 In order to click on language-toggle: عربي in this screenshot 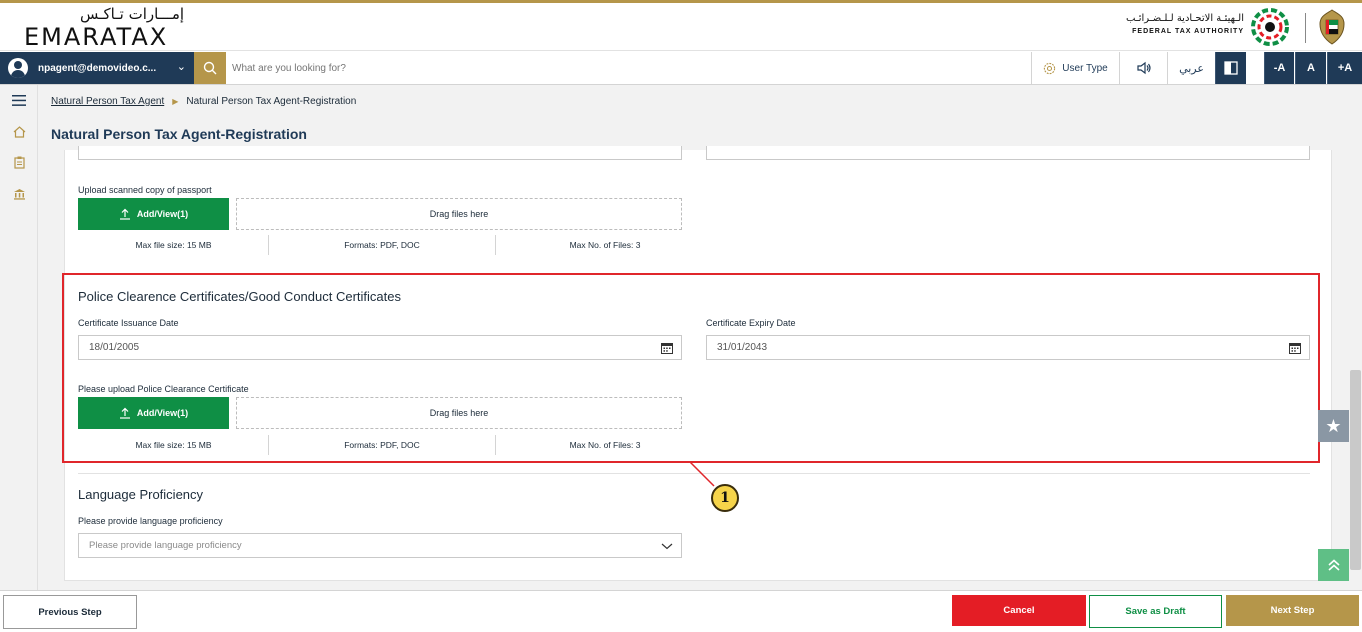, I will do `click(1191, 68)`.